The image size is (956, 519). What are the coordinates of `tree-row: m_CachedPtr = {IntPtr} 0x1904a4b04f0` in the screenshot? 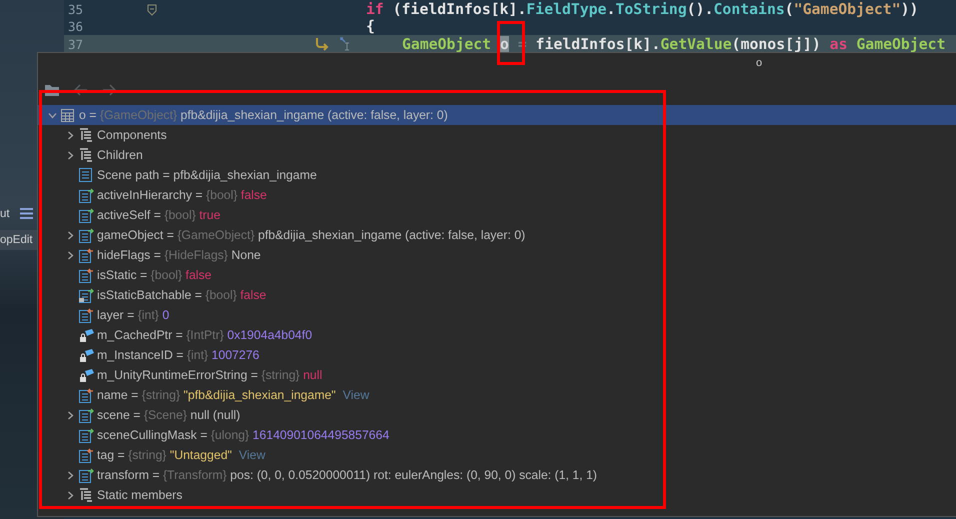 It's located at (497, 335).